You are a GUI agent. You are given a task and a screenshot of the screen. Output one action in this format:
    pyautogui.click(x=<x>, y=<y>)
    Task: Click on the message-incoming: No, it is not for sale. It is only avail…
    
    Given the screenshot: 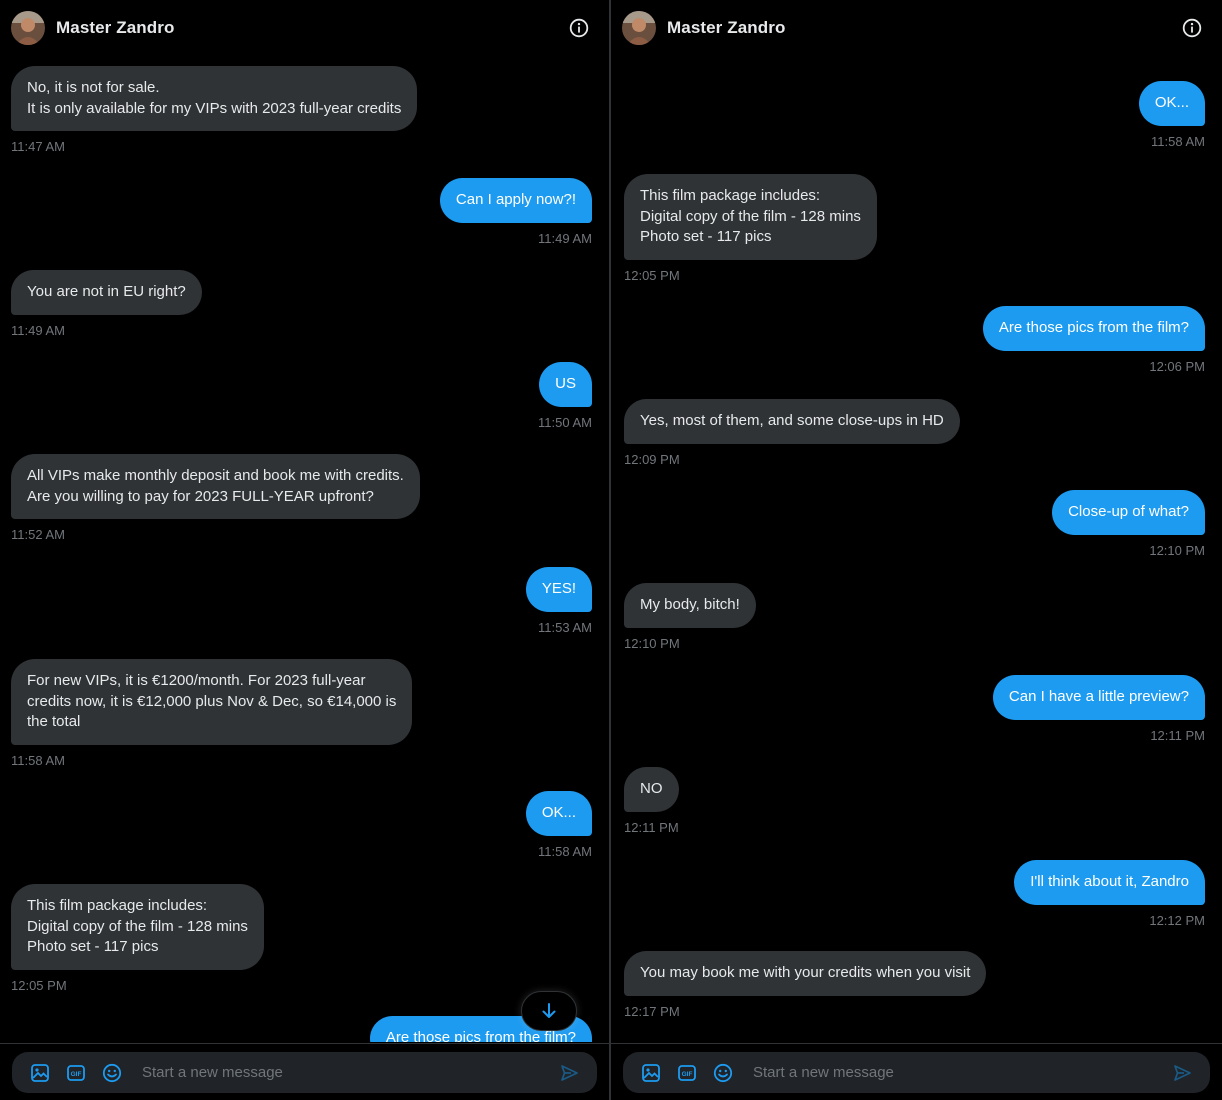 What is the action you would take?
    pyautogui.click(x=214, y=110)
    